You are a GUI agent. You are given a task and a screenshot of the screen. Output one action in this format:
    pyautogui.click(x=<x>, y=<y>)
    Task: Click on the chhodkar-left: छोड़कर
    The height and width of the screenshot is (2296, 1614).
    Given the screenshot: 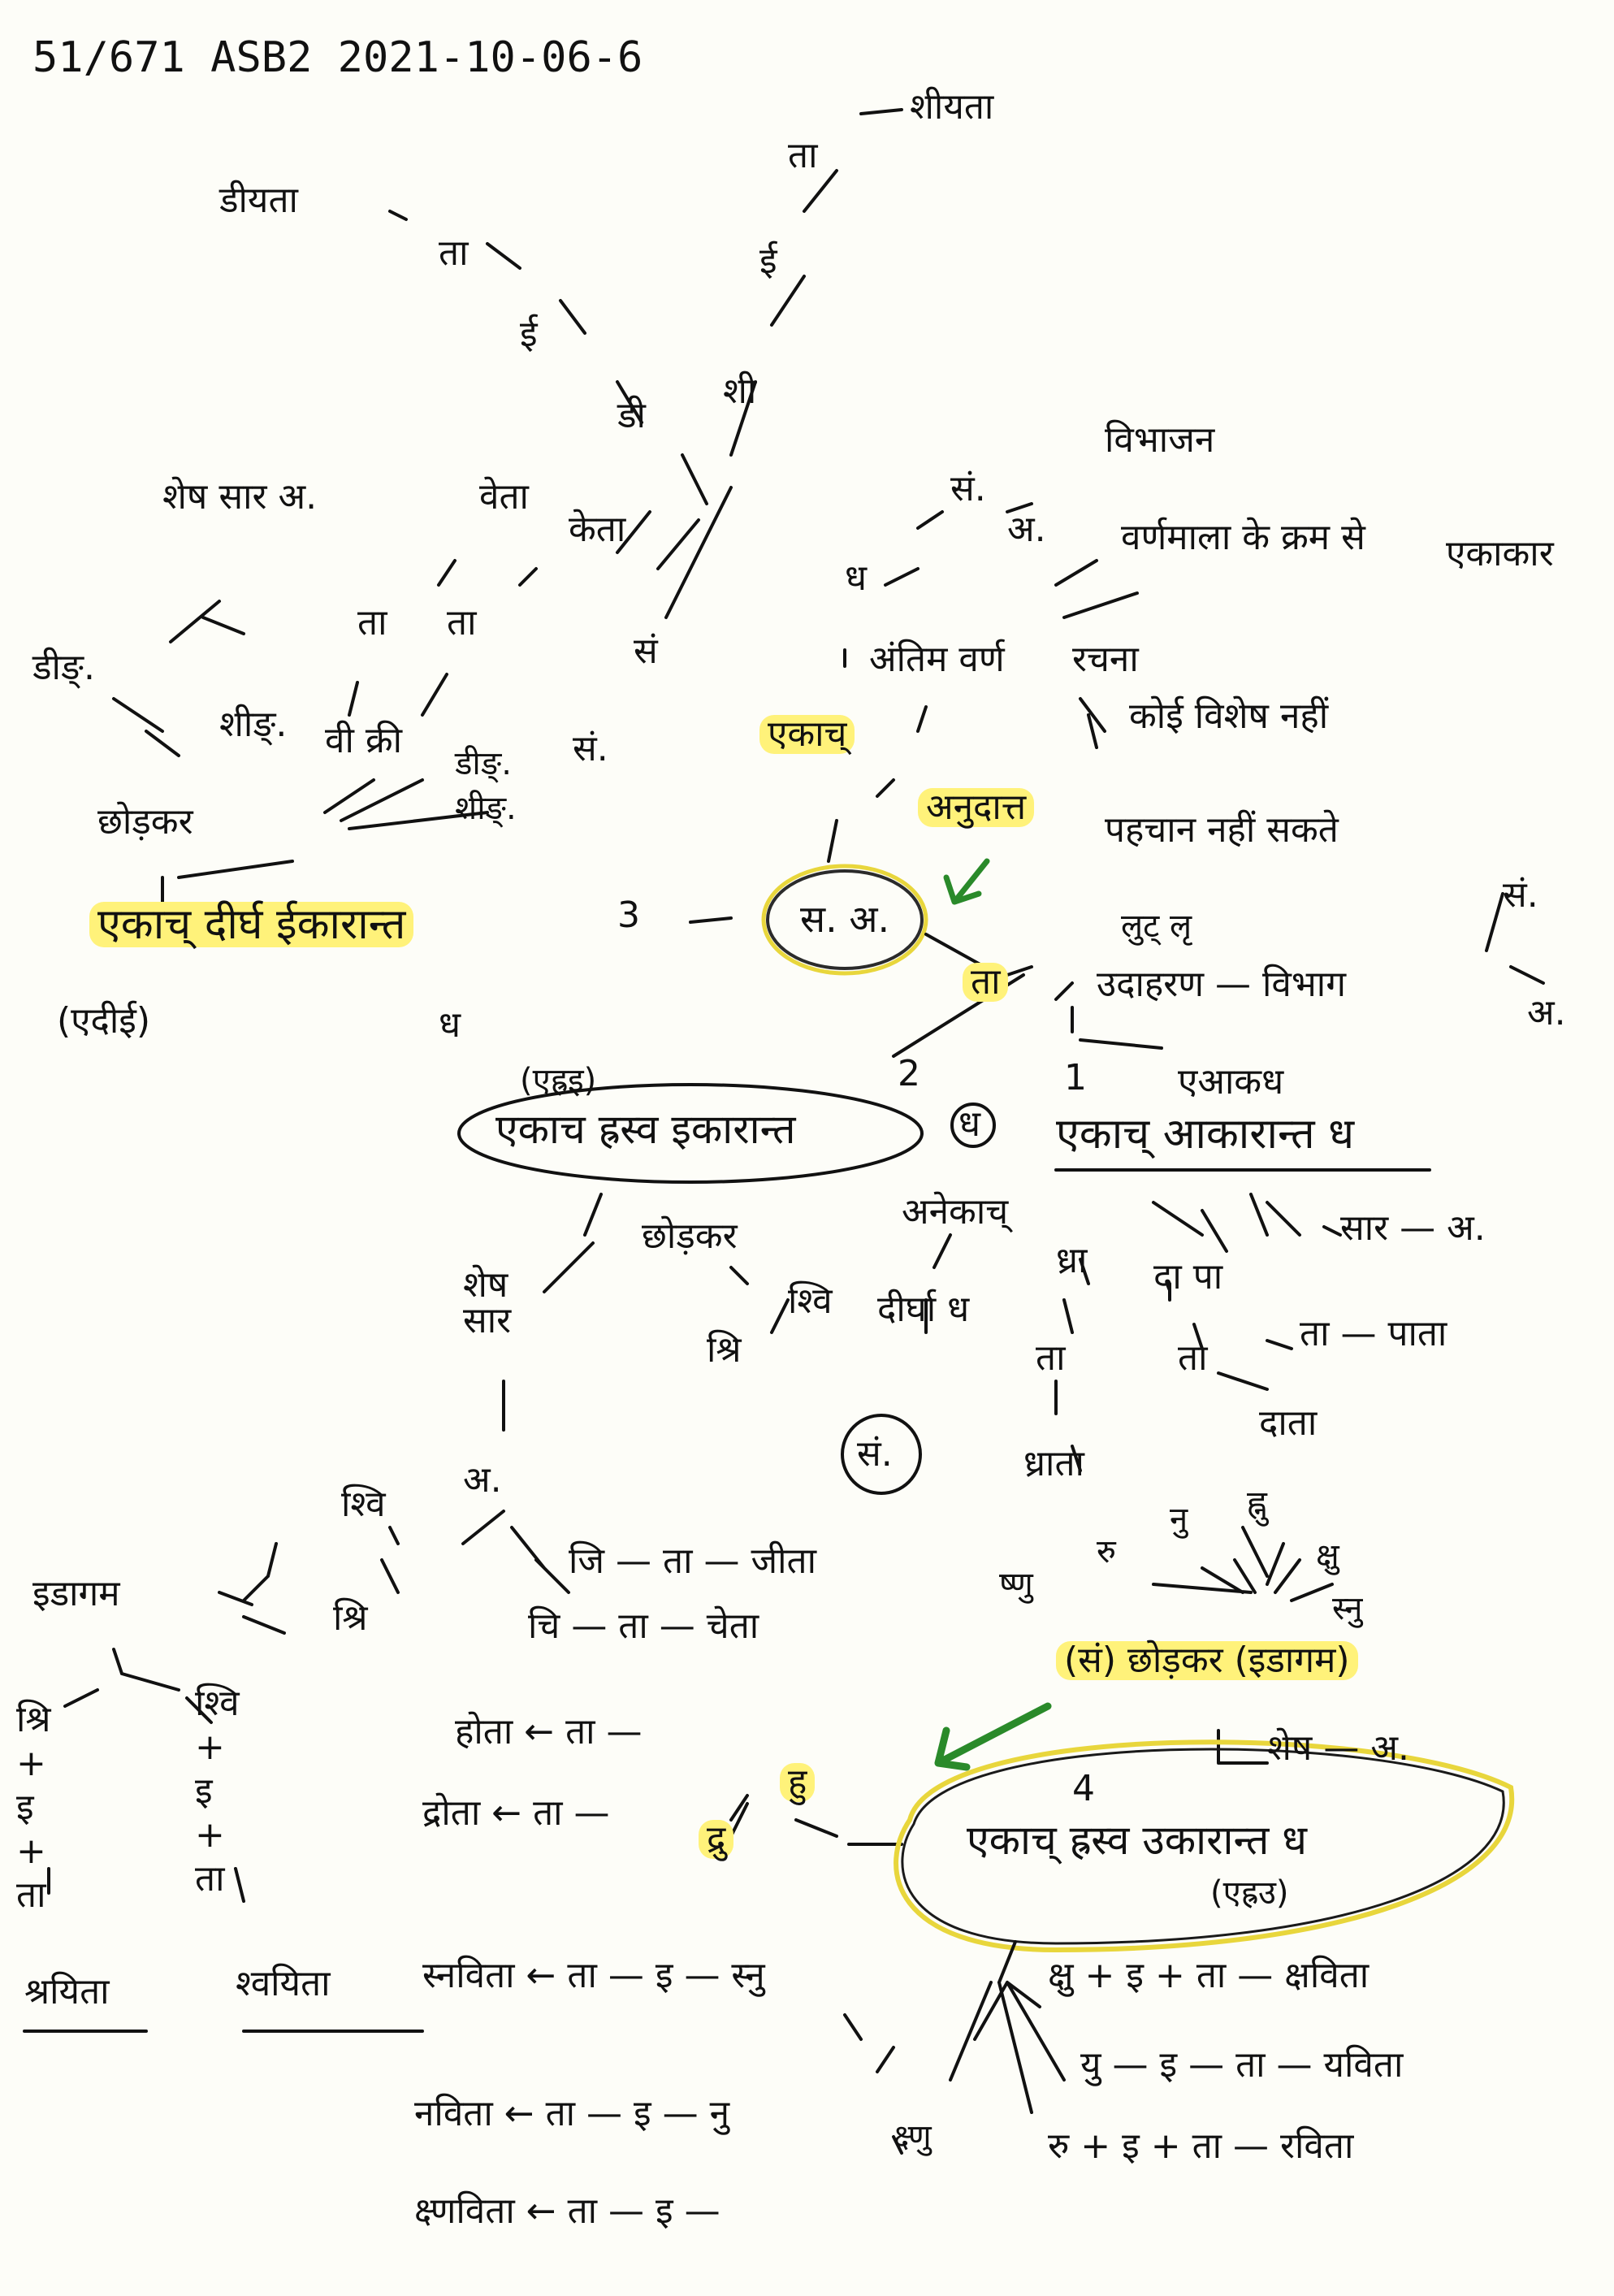 What is the action you would take?
    pyautogui.click(x=145, y=822)
    